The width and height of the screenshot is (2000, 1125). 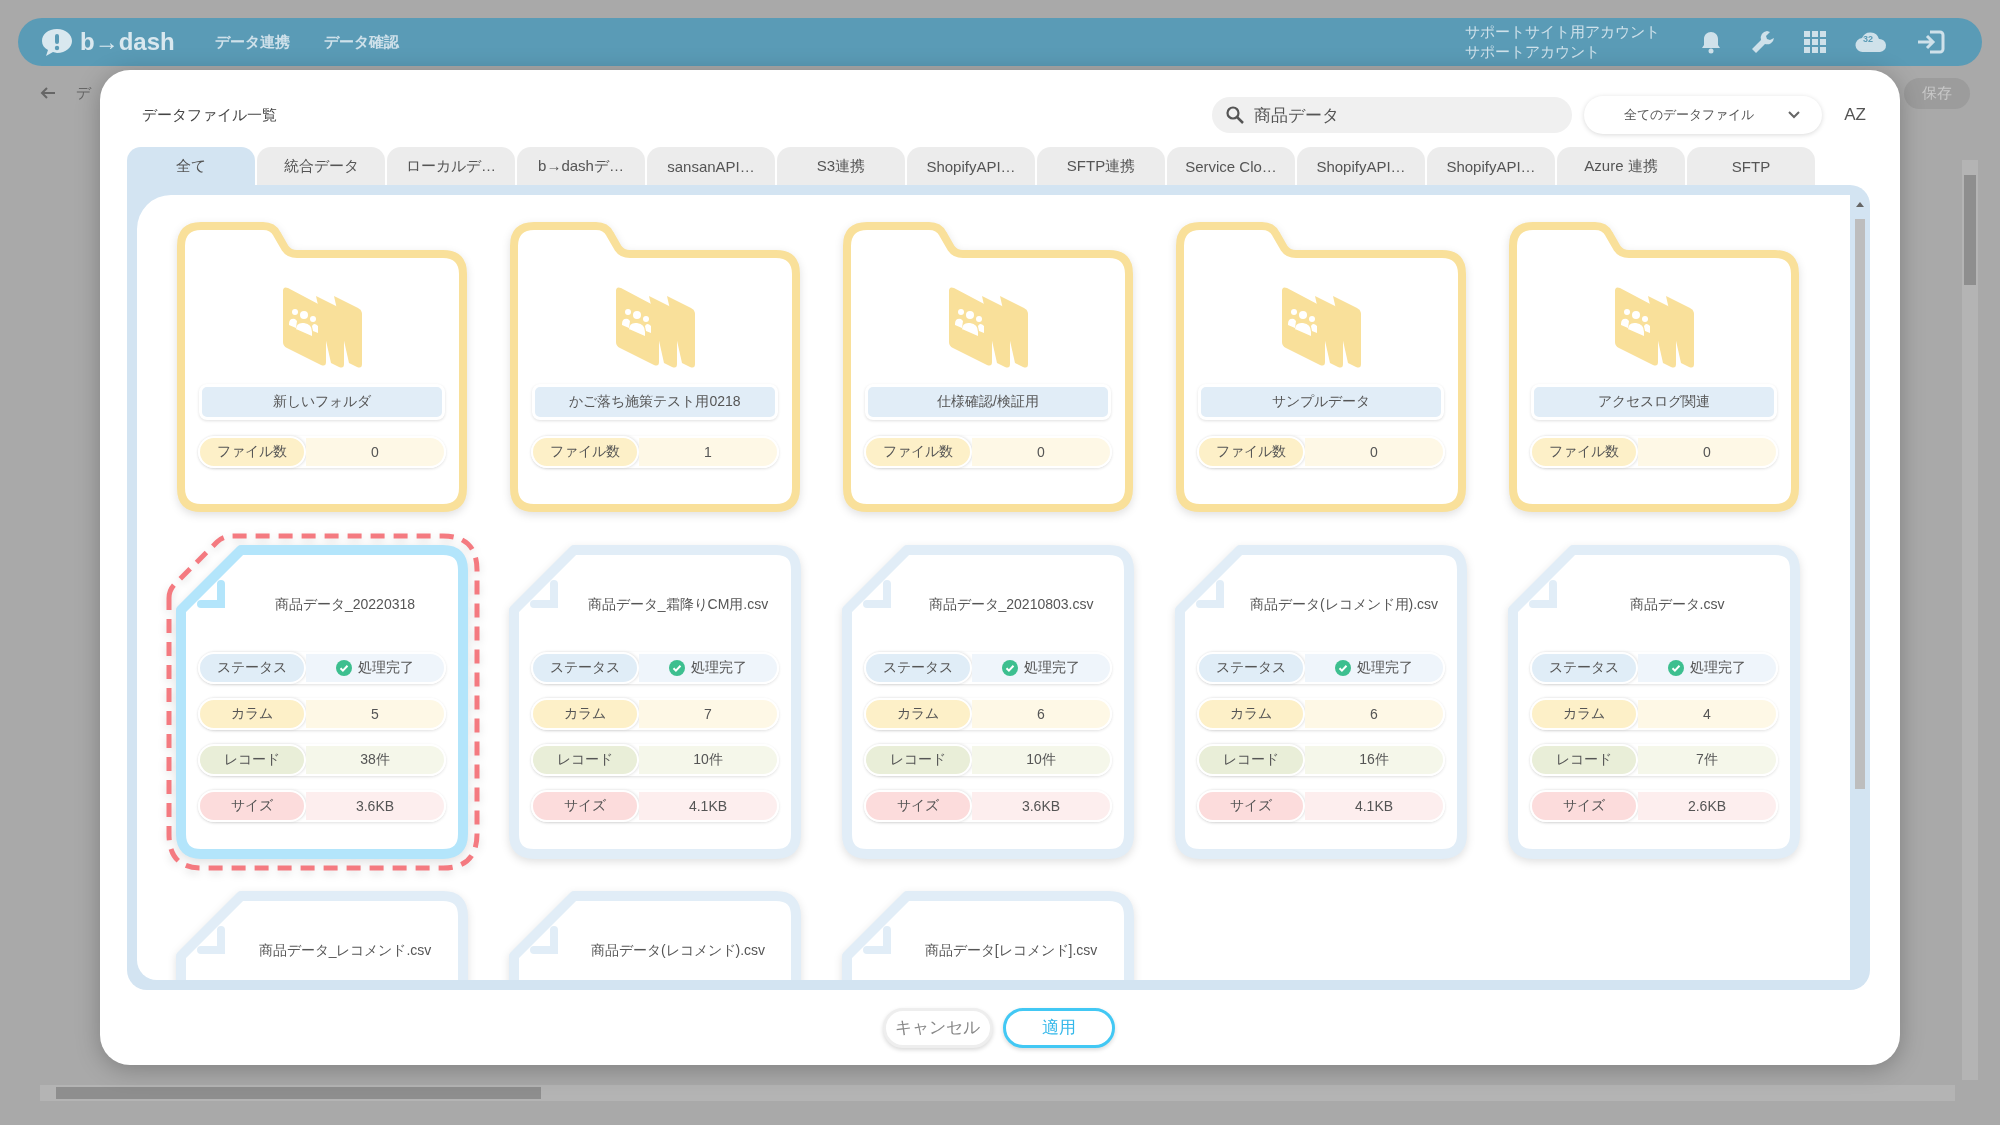 What do you see at coordinates (1321, 402) in the screenshot?
I see `folder-name: サンプルデータ` at bounding box center [1321, 402].